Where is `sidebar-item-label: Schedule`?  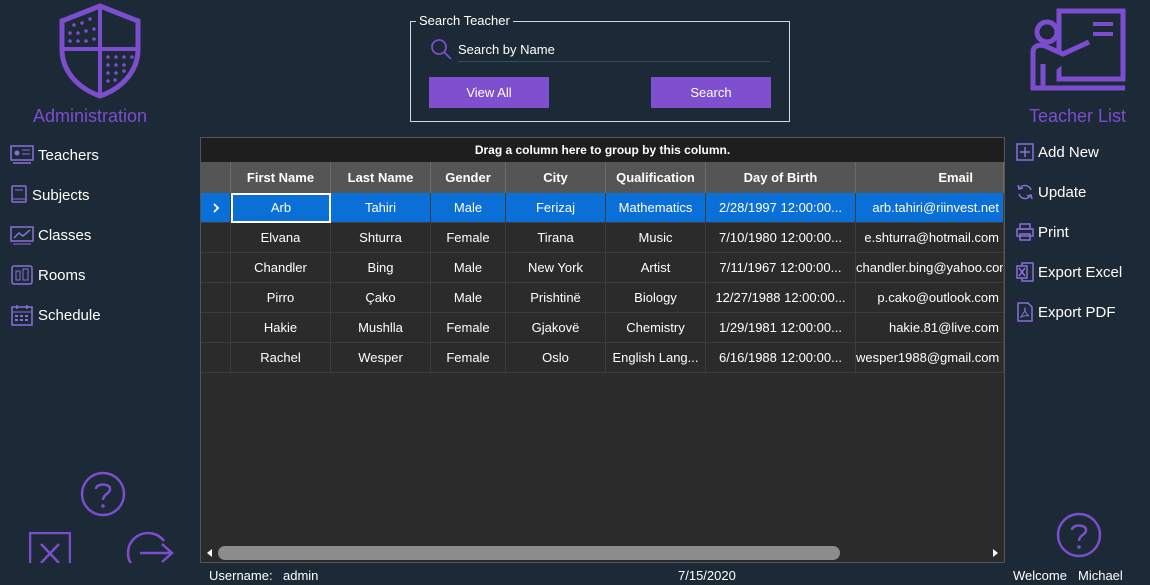 sidebar-item-label: Schedule is located at coordinates (69, 315).